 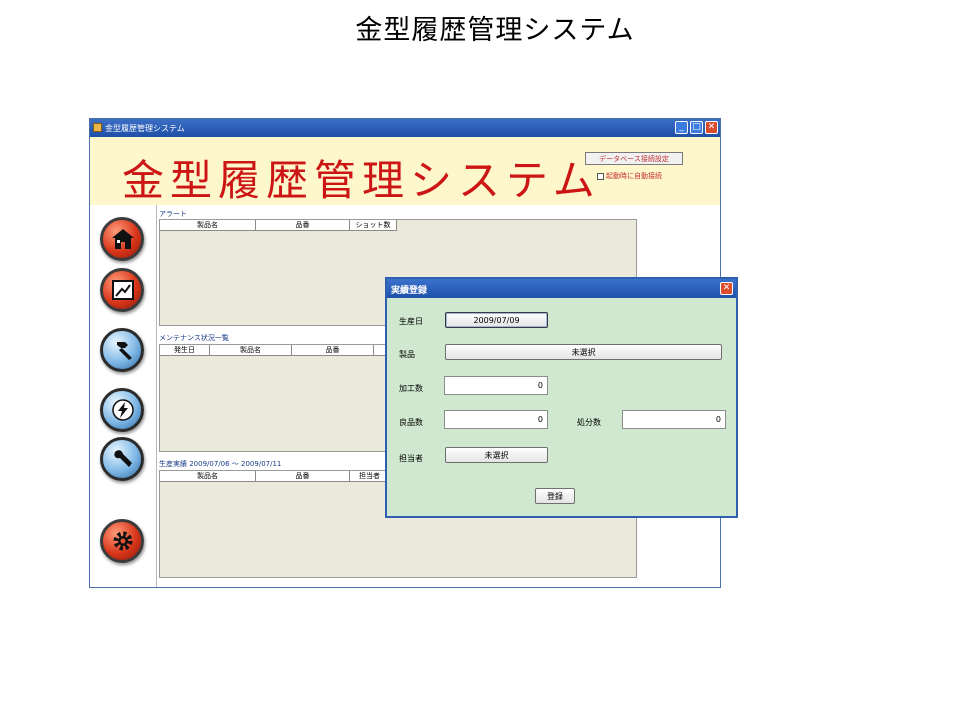 What do you see at coordinates (583, 352) in the screenshot?
I see `product-select-button: 未選択` at bounding box center [583, 352].